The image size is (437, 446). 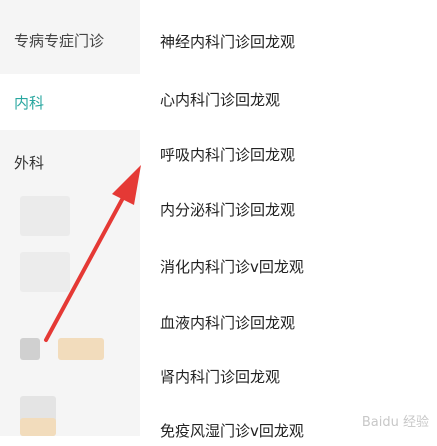 I want to click on sidebar-item-internal-medicine: 内科, so click(x=70, y=102).